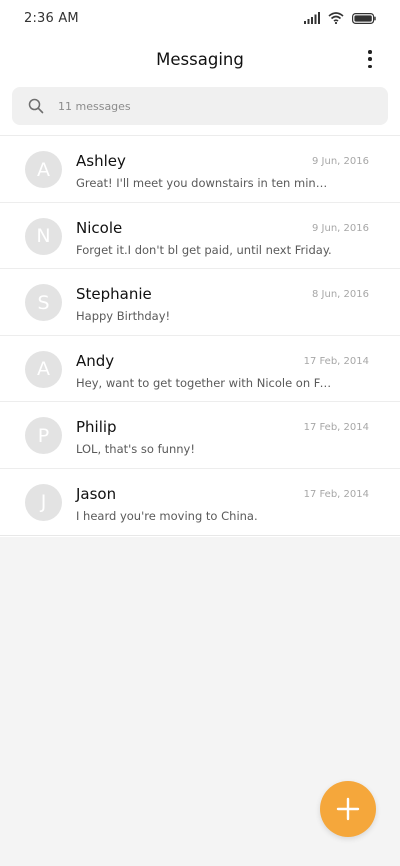  I want to click on avatar: J, so click(43, 502).